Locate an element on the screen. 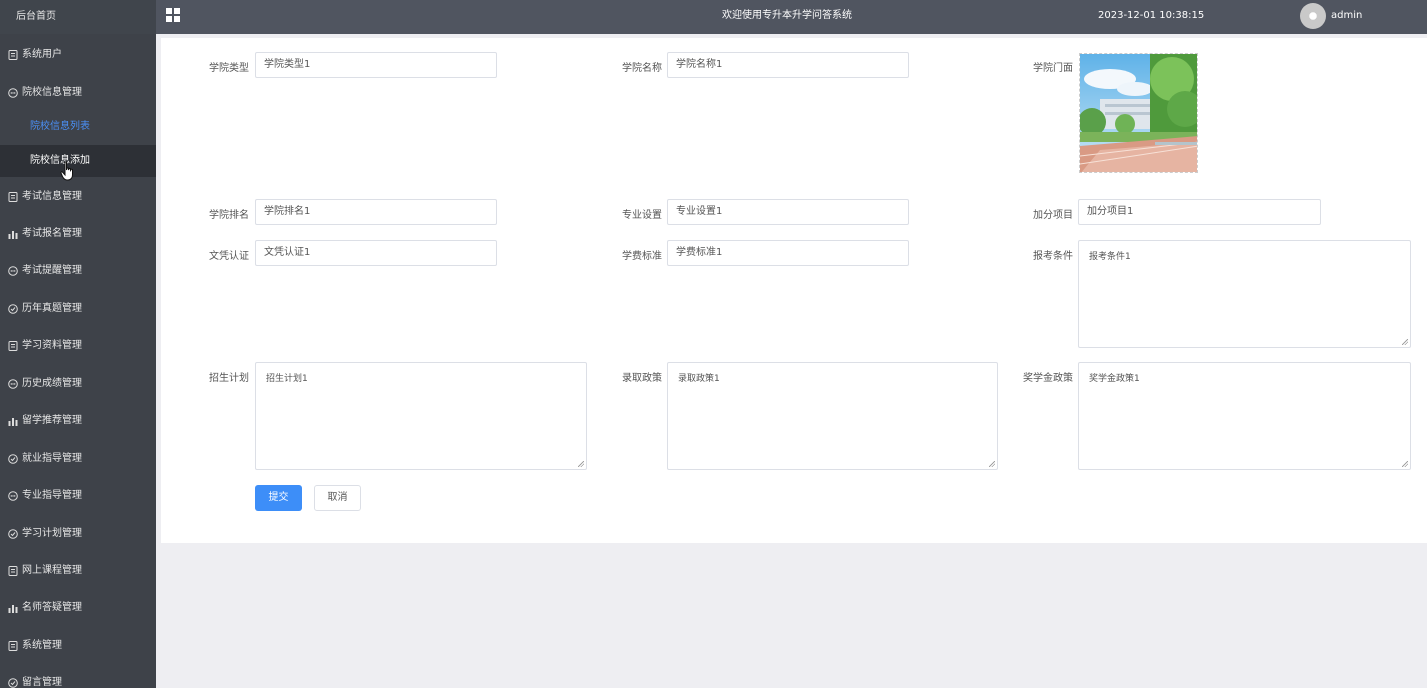  sidebar-item-label: 留言管理 is located at coordinates (42, 682).